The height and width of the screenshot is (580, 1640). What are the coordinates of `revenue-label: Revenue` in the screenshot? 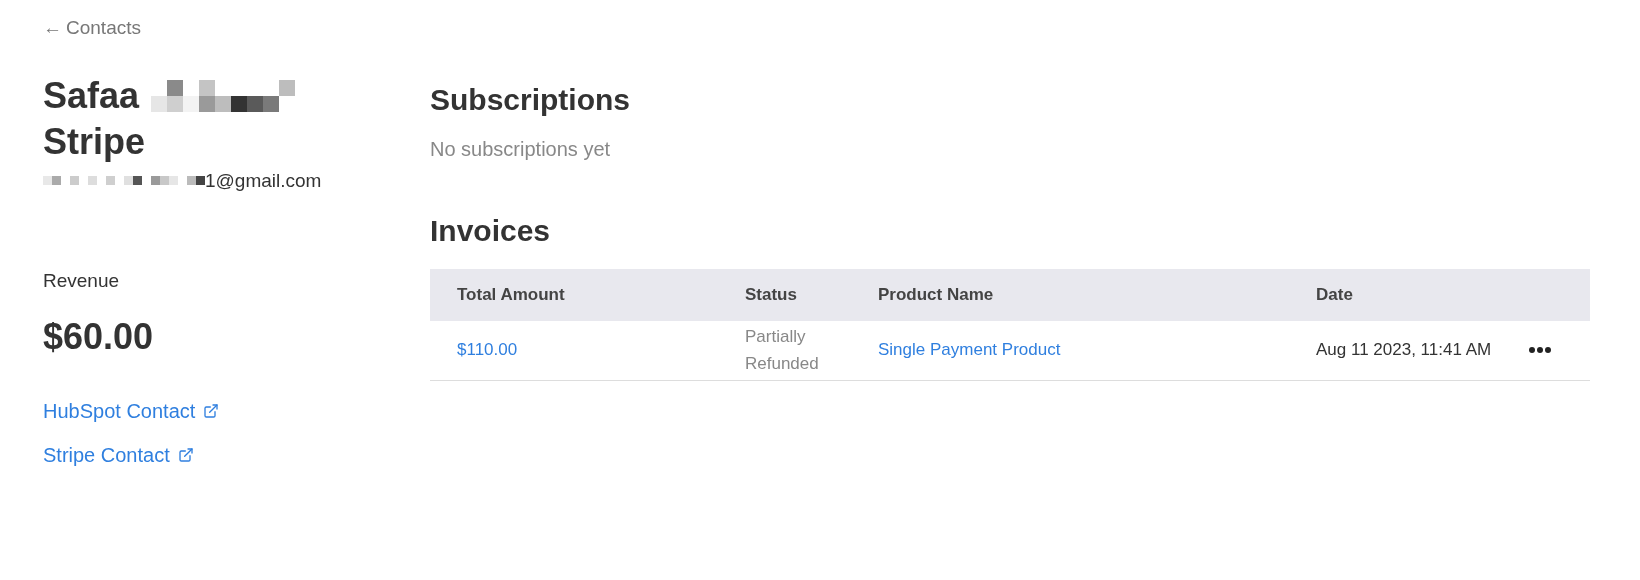 It's located at (81, 281).